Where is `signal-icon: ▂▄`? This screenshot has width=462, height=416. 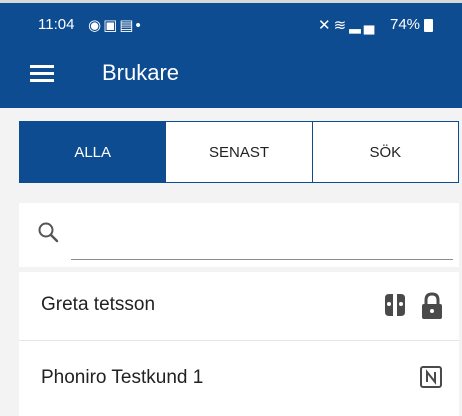
signal-icon: ▂▄ is located at coordinates (363, 25).